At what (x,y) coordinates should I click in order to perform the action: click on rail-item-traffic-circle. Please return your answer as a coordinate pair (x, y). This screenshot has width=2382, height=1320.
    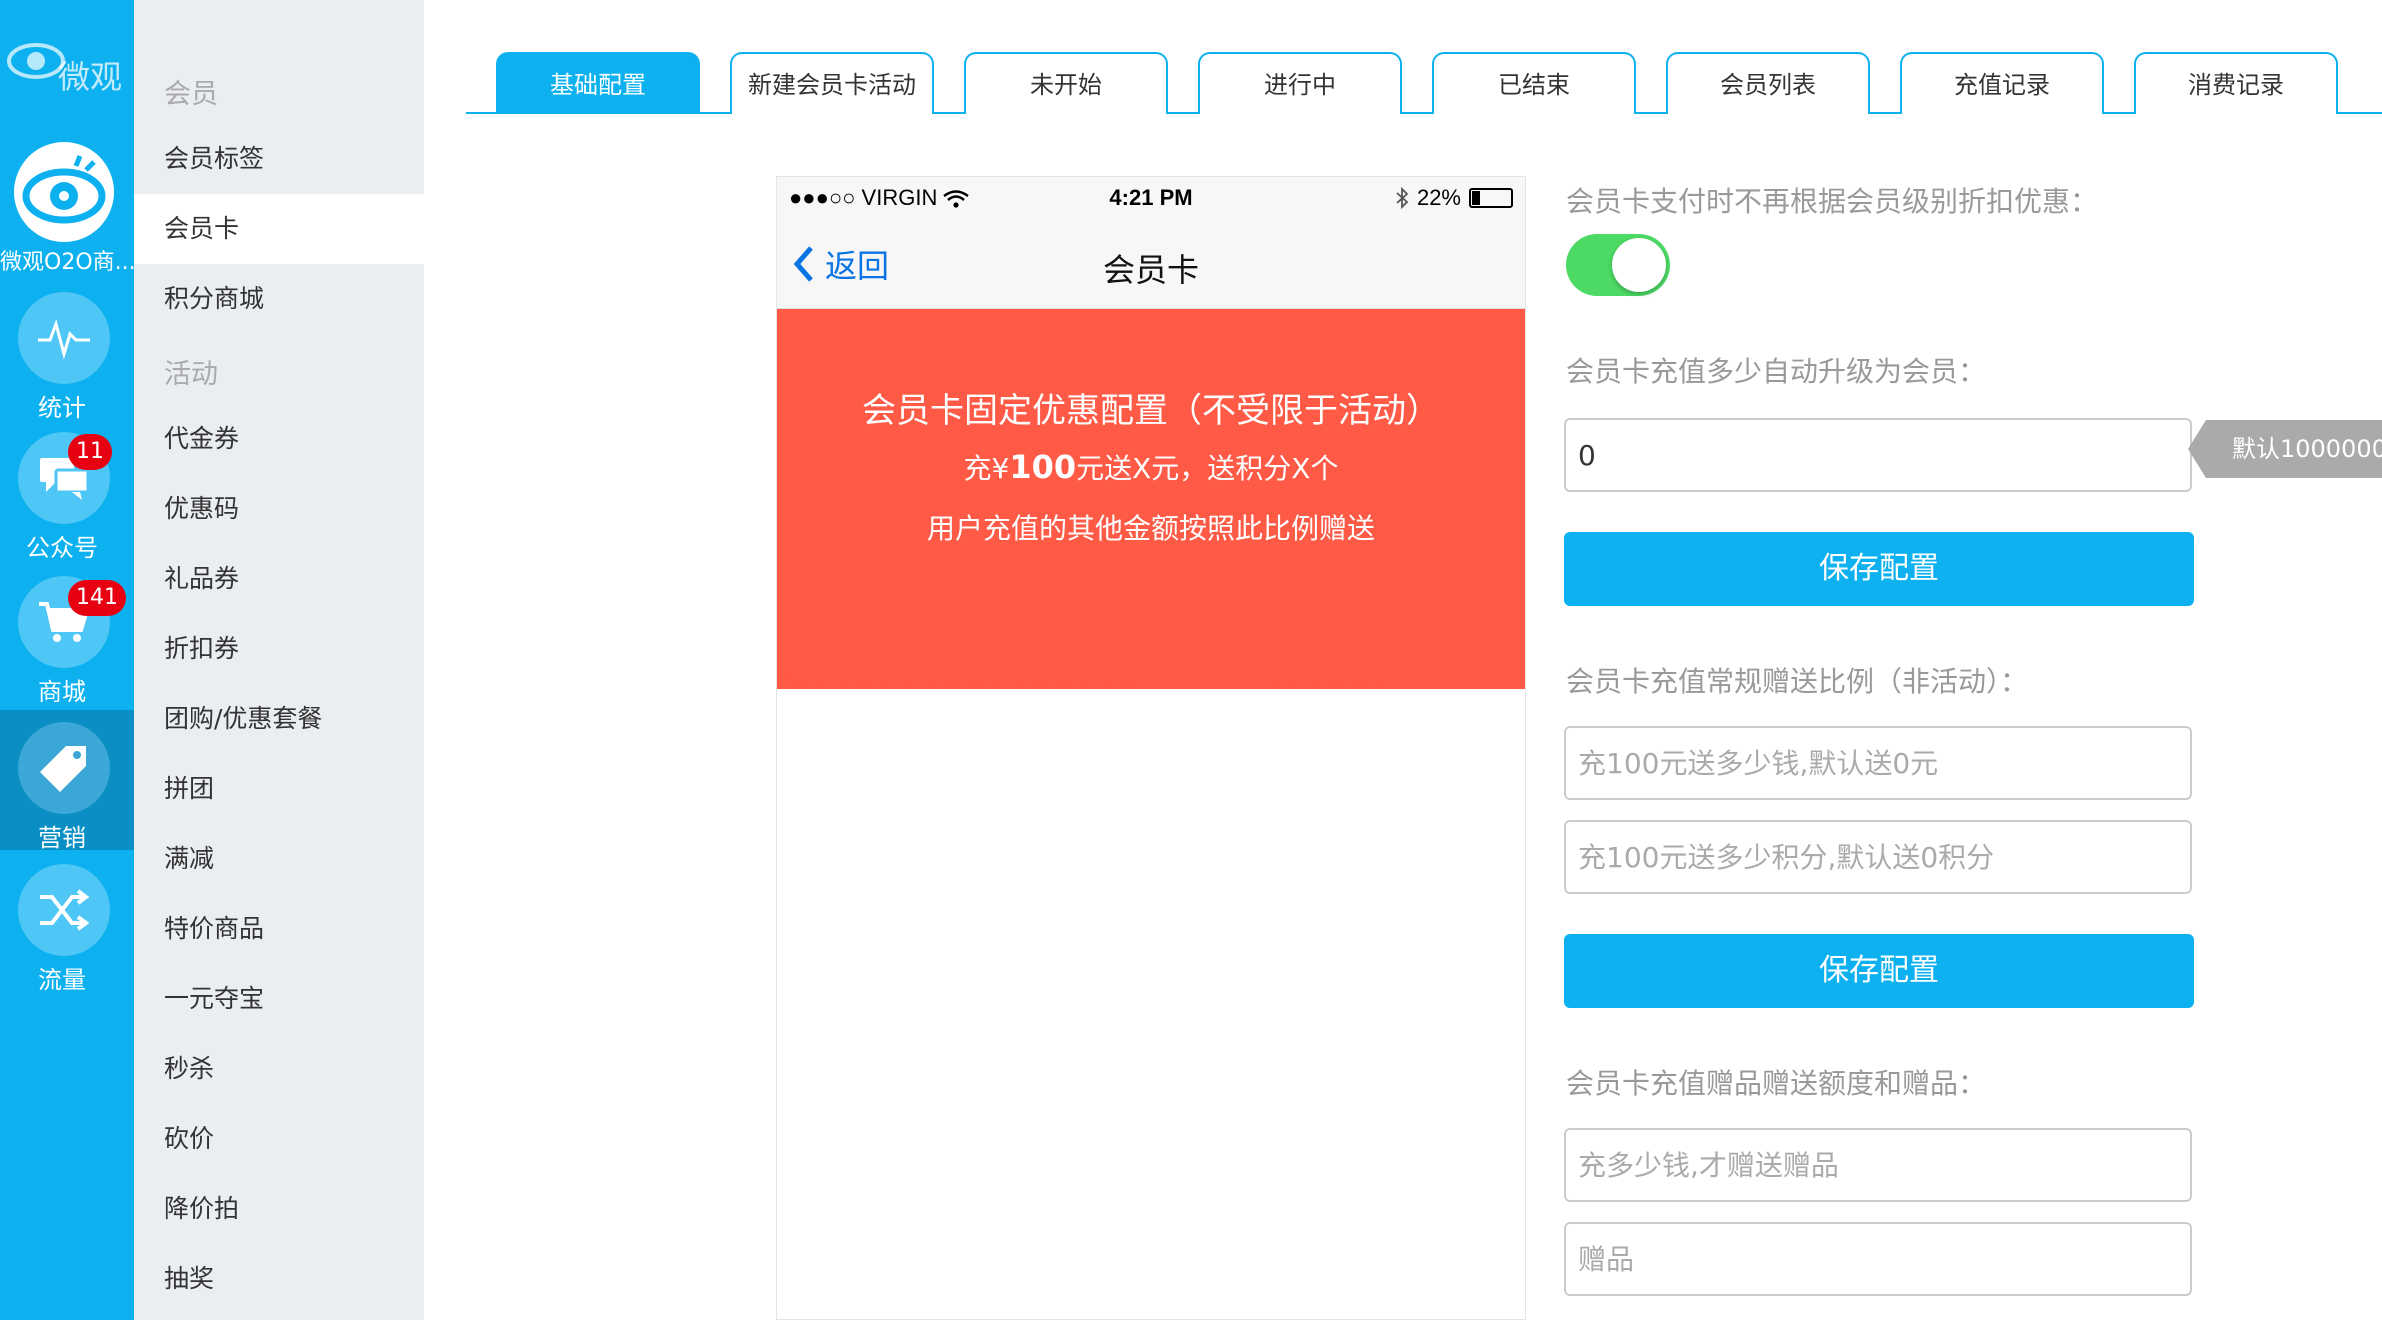
    Looking at the image, I should click on (64, 910).